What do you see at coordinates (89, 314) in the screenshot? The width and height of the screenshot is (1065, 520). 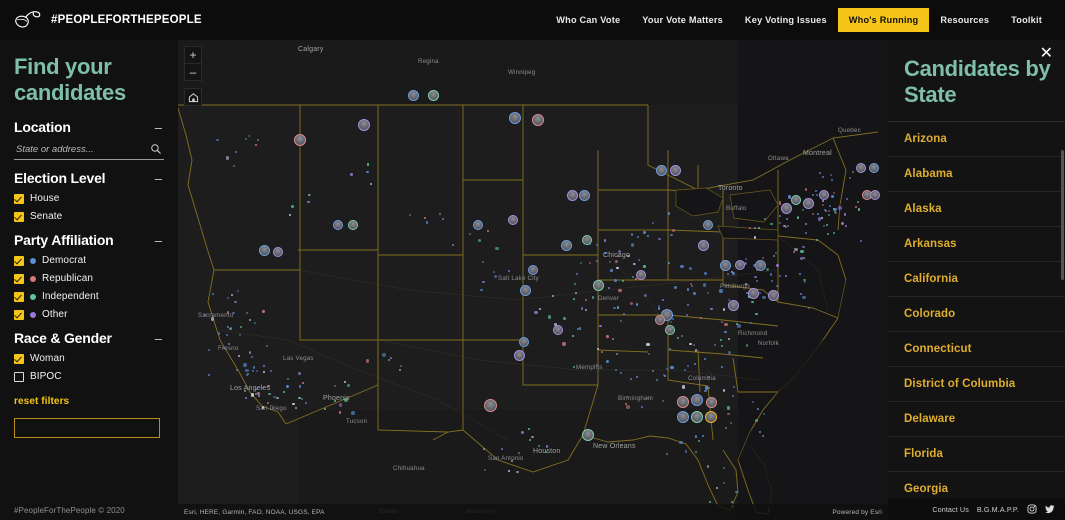 I see `filter-other: Other` at bounding box center [89, 314].